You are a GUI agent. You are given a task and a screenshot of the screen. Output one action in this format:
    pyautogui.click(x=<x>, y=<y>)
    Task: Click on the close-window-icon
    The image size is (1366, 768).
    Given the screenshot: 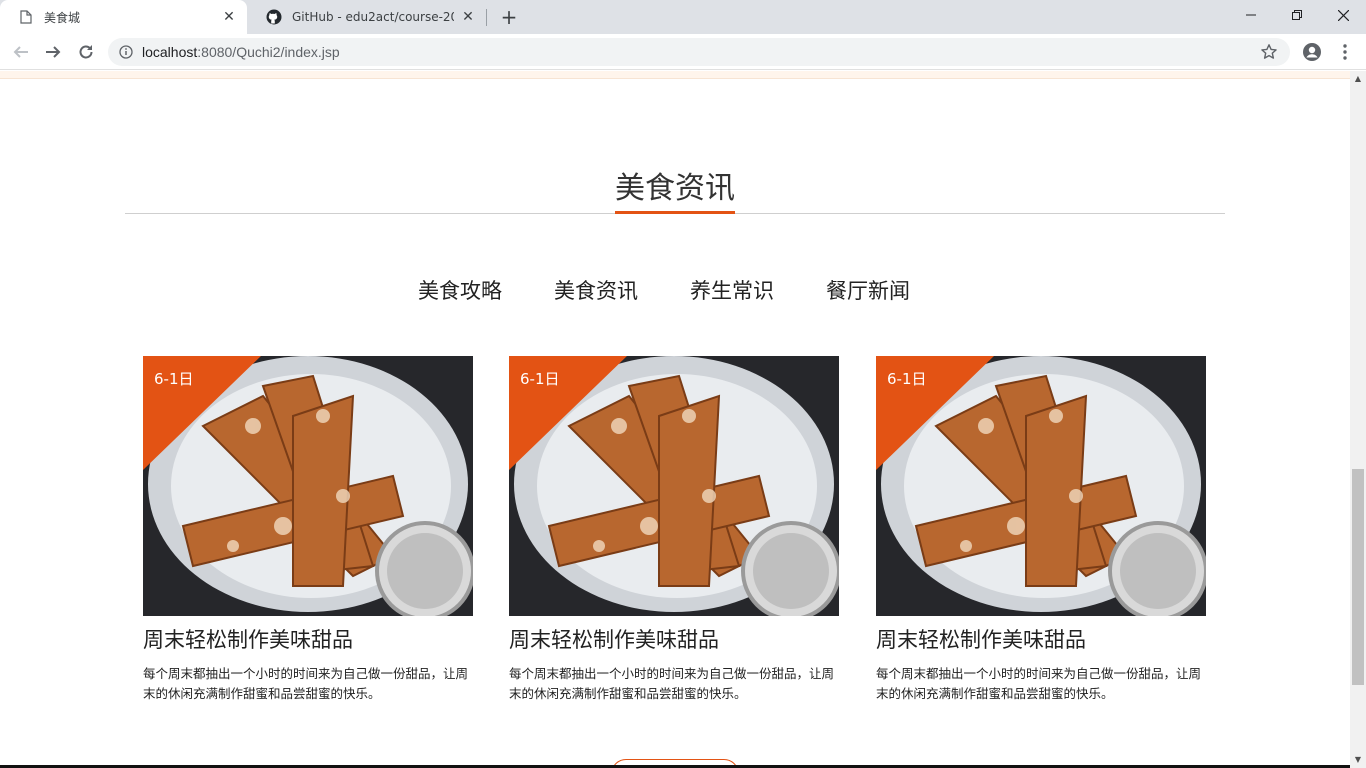 What is the action you would take?
    pyautogui.click(x=1343, y=15)
    